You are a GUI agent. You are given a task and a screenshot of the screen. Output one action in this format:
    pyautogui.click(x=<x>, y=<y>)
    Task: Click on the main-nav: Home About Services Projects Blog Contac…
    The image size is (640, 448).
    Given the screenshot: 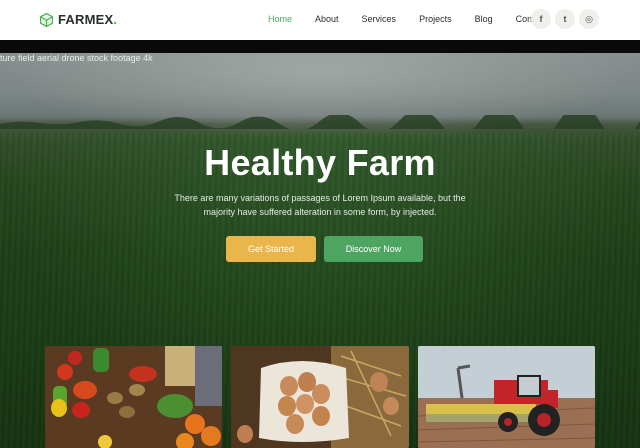 What is the action you would take?
    pyautogui.click(x=419, y=19)
    